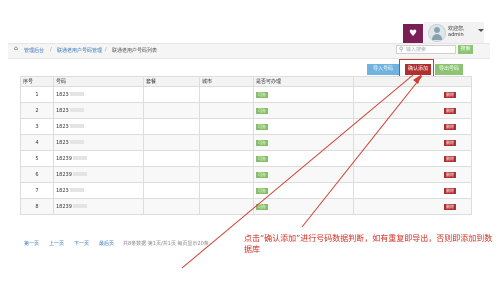 The image size is (500, 303). Describe the element at coordinates (106, 243) in the screenshot. I see `pager-last: 最后页` at that location.